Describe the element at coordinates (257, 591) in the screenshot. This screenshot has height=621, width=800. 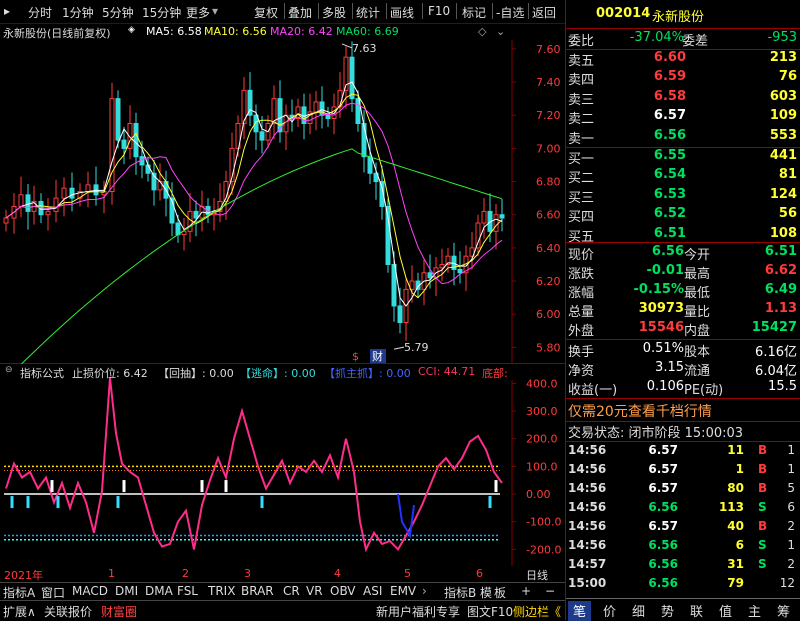
I see `tab-brar: BRAR` at that location.